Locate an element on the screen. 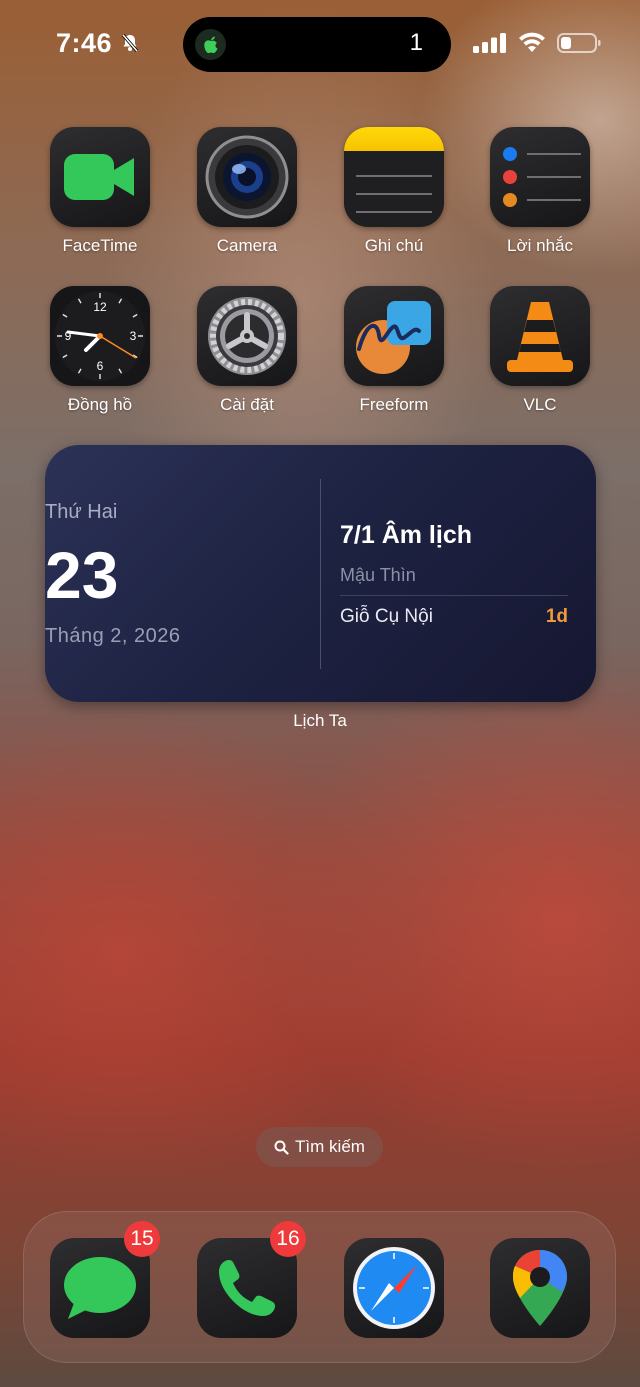  app-label-clock: Đồng hồ is located at coordinates (100, 404).